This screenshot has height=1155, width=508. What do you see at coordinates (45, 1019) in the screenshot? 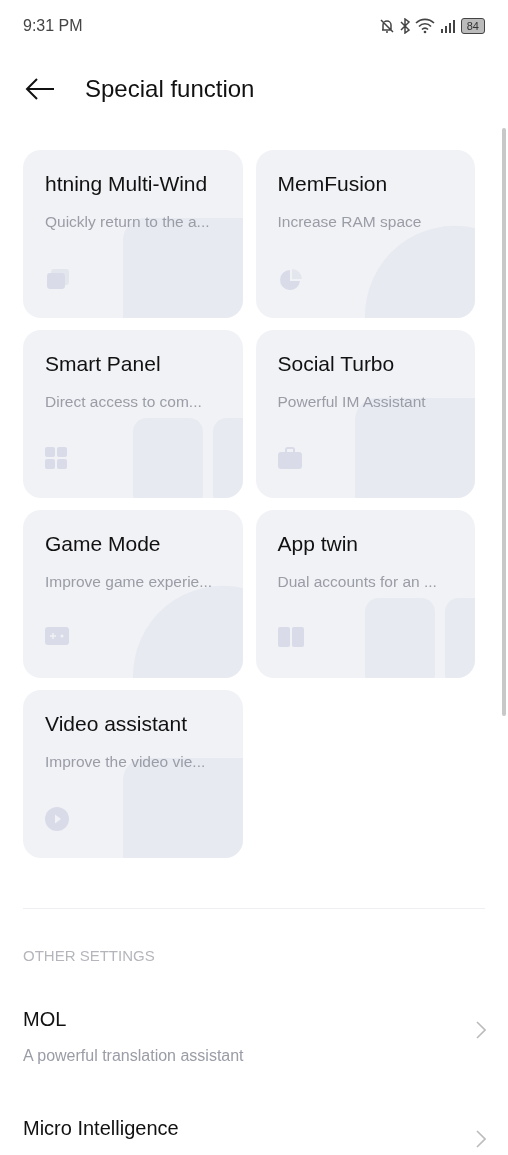
I see `setting-title: MOL` at bounding box center [45, 1019].